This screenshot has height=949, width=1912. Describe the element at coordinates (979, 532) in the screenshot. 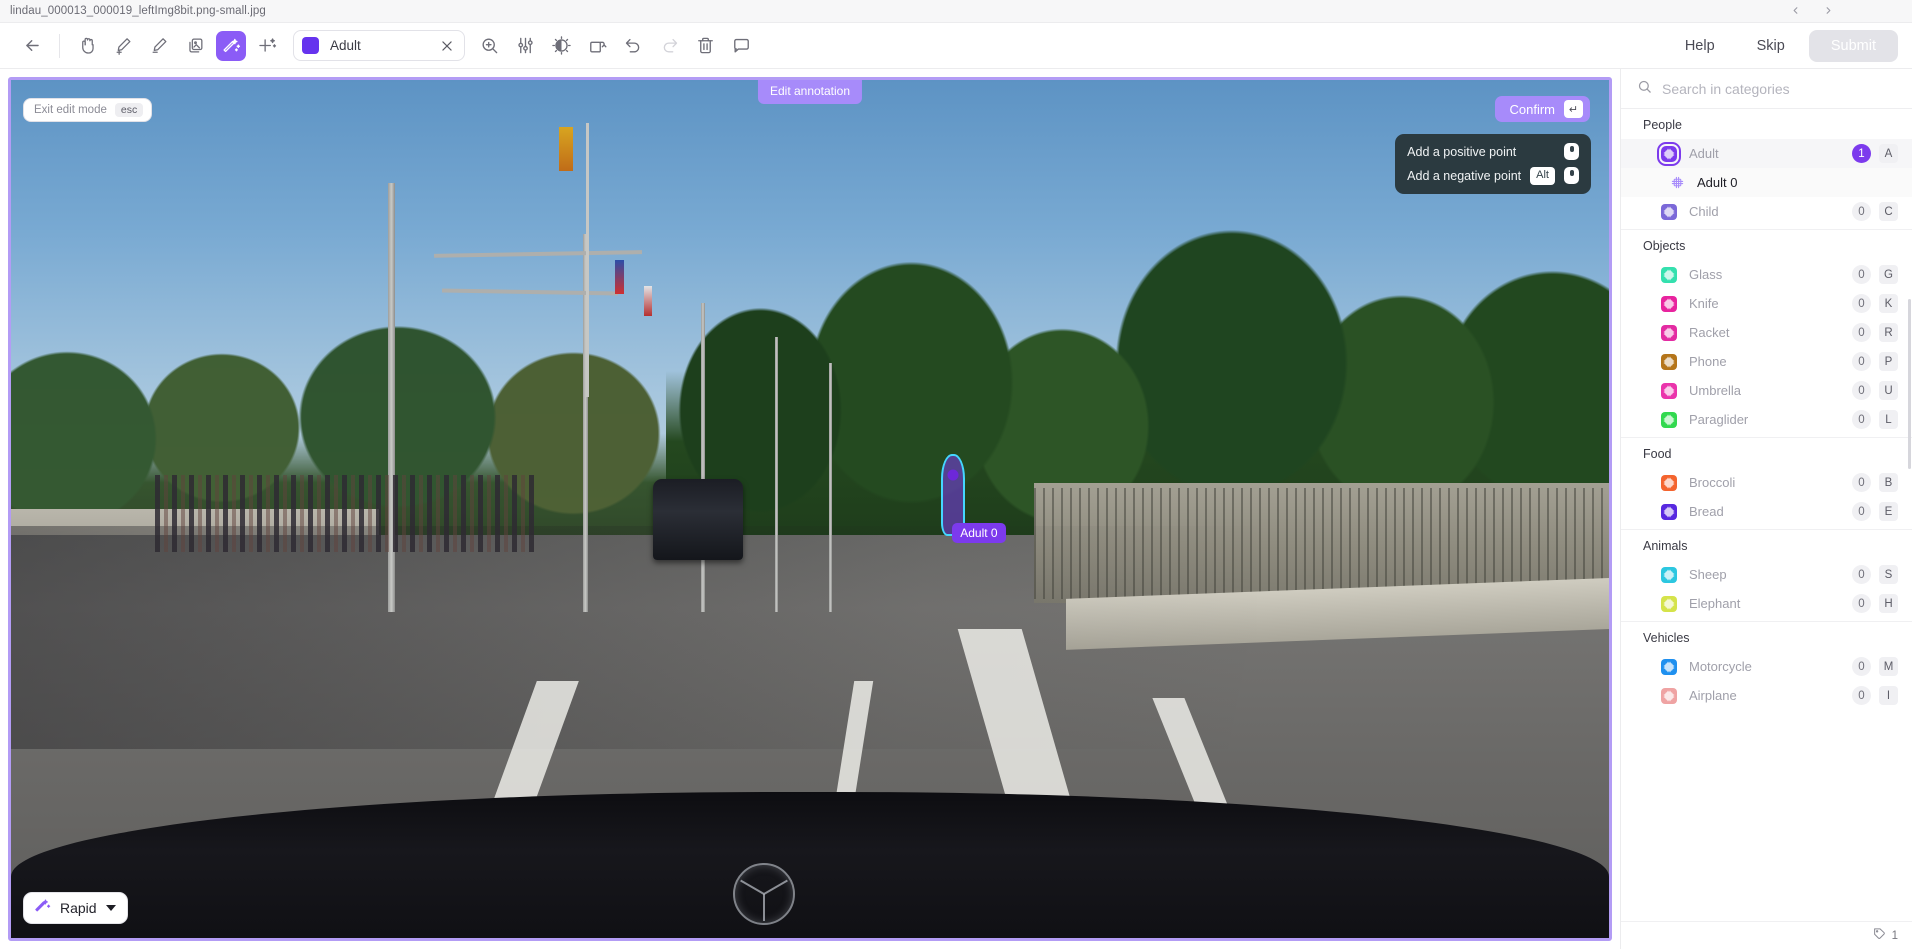

I see `annotation-label: Adult 0` at that location.